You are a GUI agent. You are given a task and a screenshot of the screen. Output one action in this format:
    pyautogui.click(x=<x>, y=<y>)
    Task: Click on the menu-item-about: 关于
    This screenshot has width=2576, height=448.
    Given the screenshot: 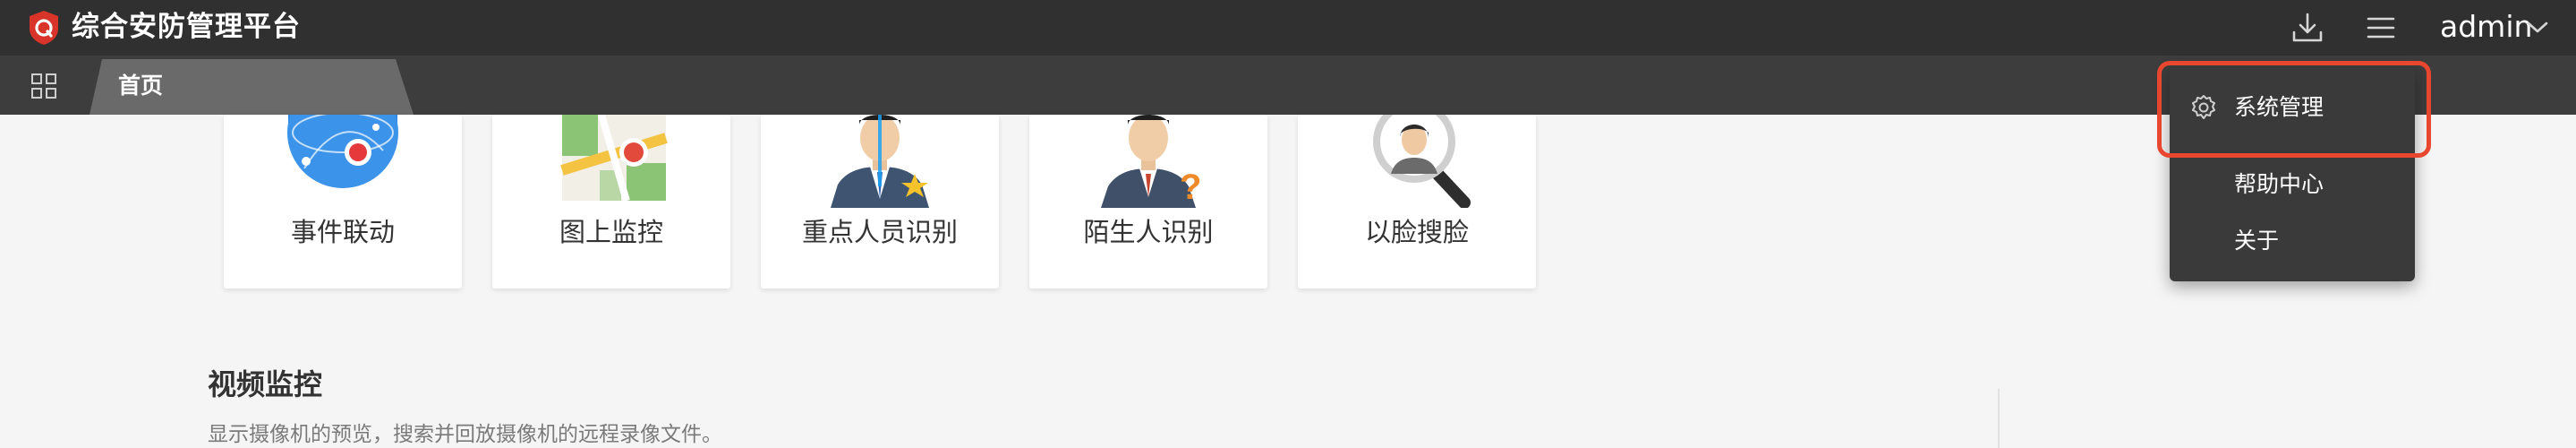 What is the action you would take?
    pyautogui.click(x=2292, y=241)
    